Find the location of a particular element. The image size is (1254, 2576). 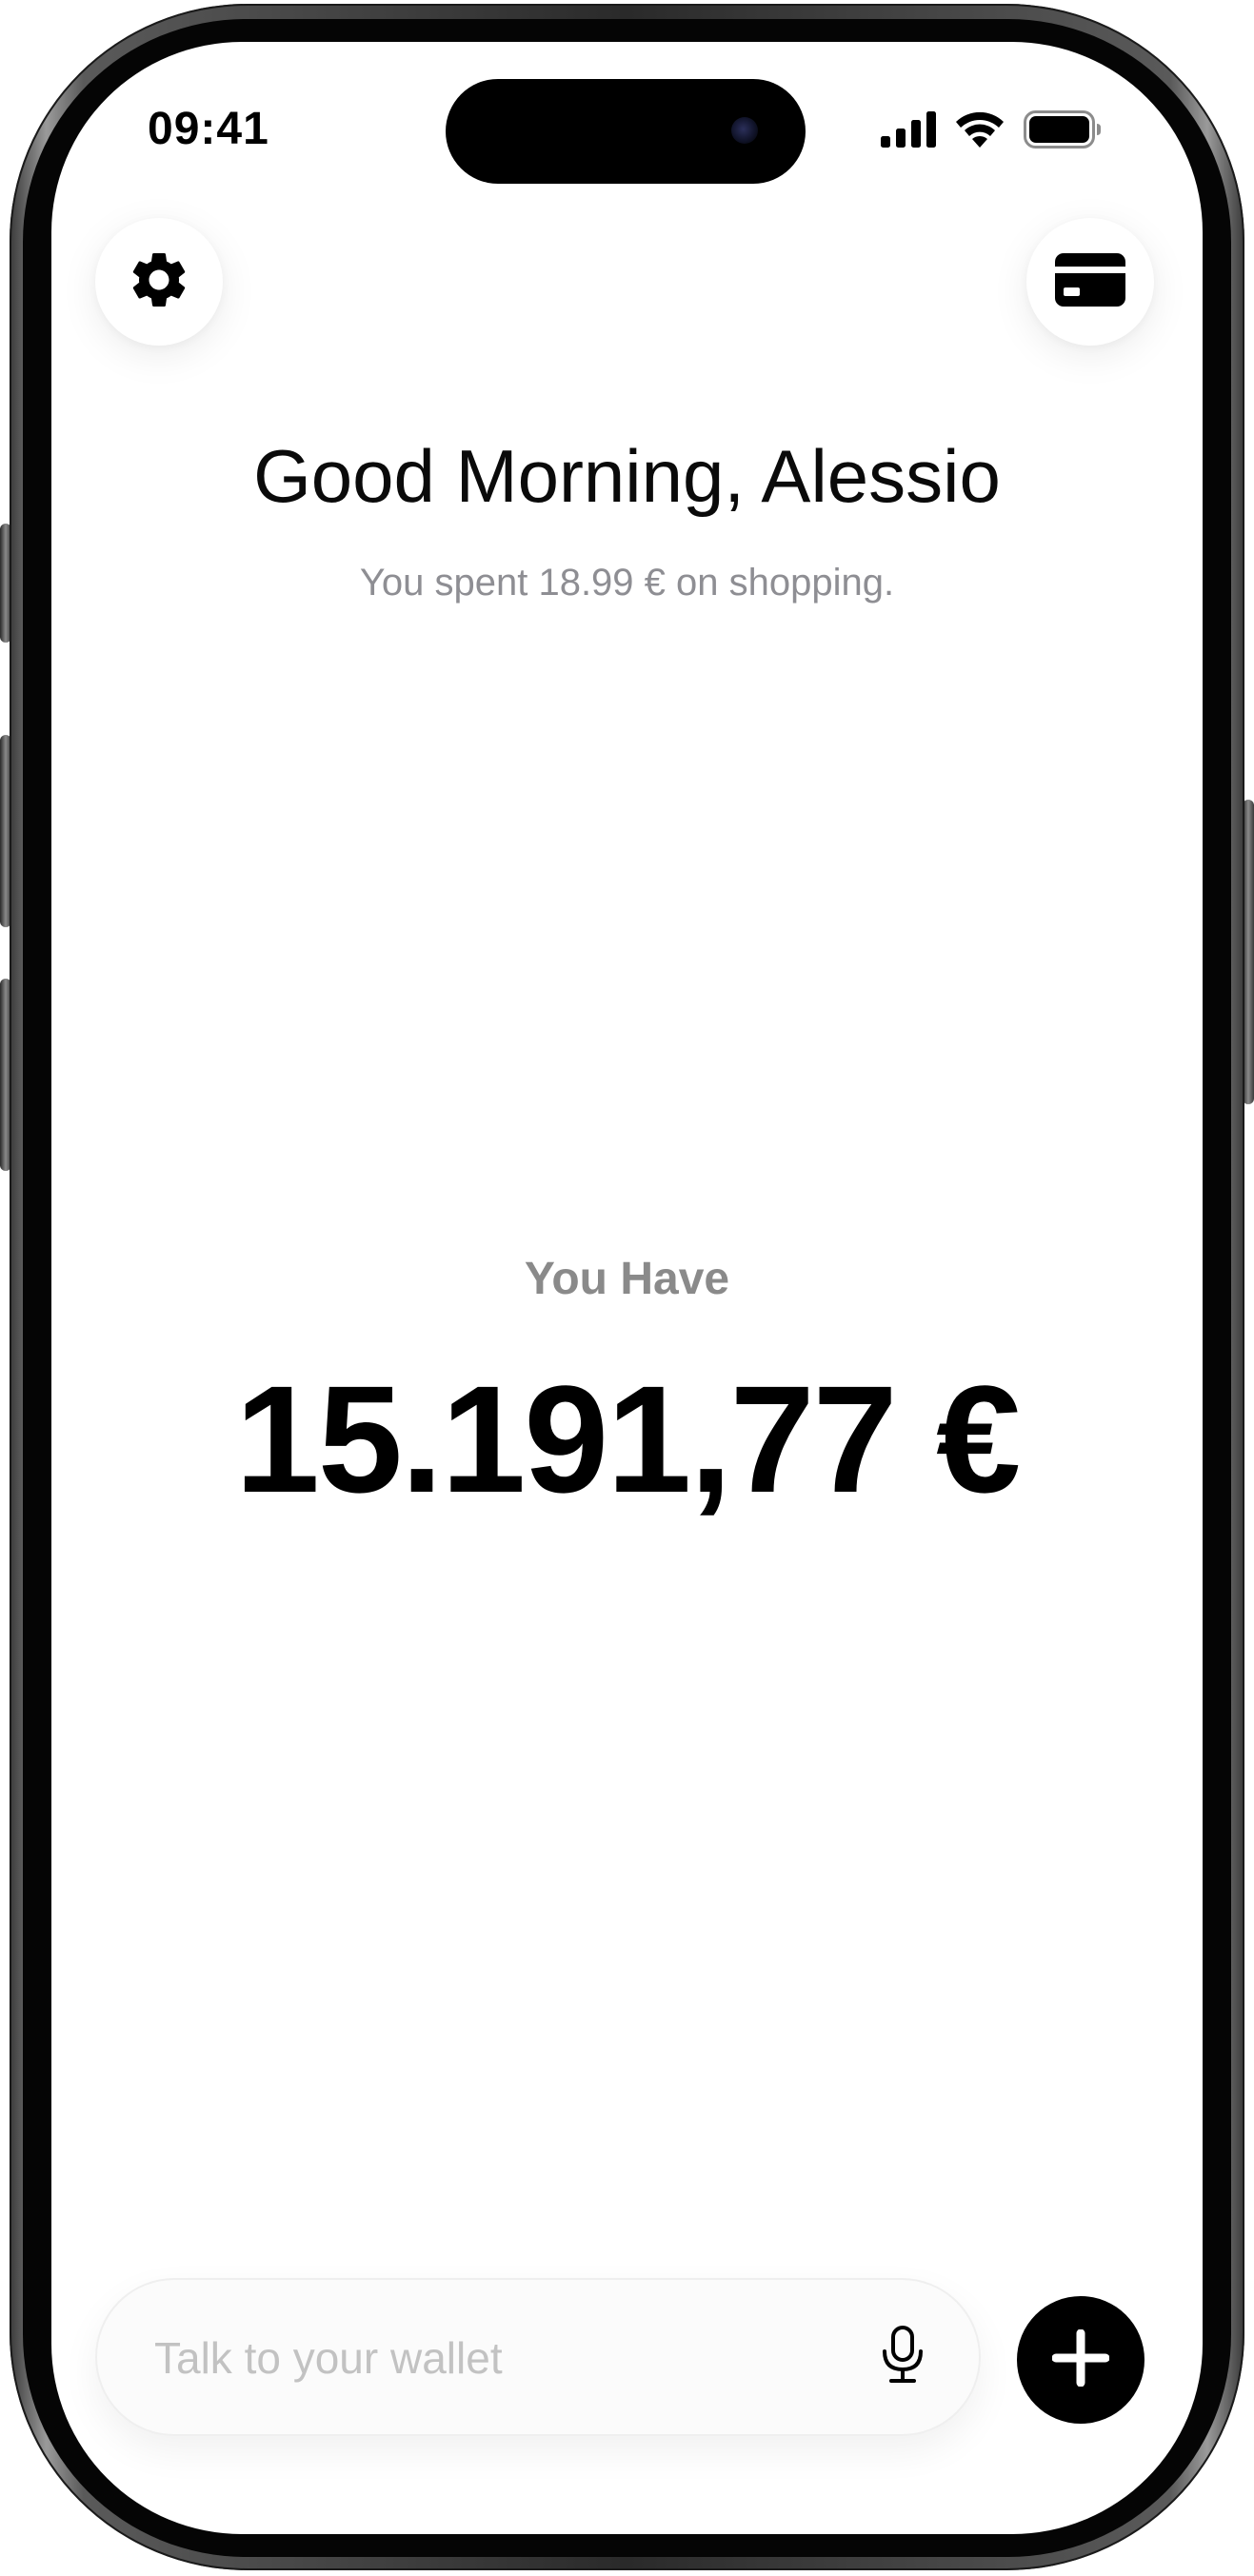

wallet-chat-input is located at coordinates (538, 2357).